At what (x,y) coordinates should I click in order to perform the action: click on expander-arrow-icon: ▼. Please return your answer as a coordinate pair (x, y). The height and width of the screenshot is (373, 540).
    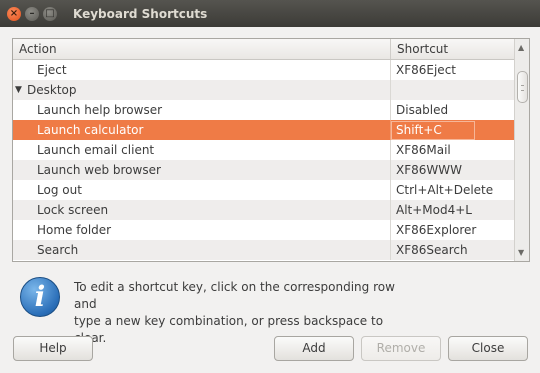
    Looking at the image, I should click on (18, 90).